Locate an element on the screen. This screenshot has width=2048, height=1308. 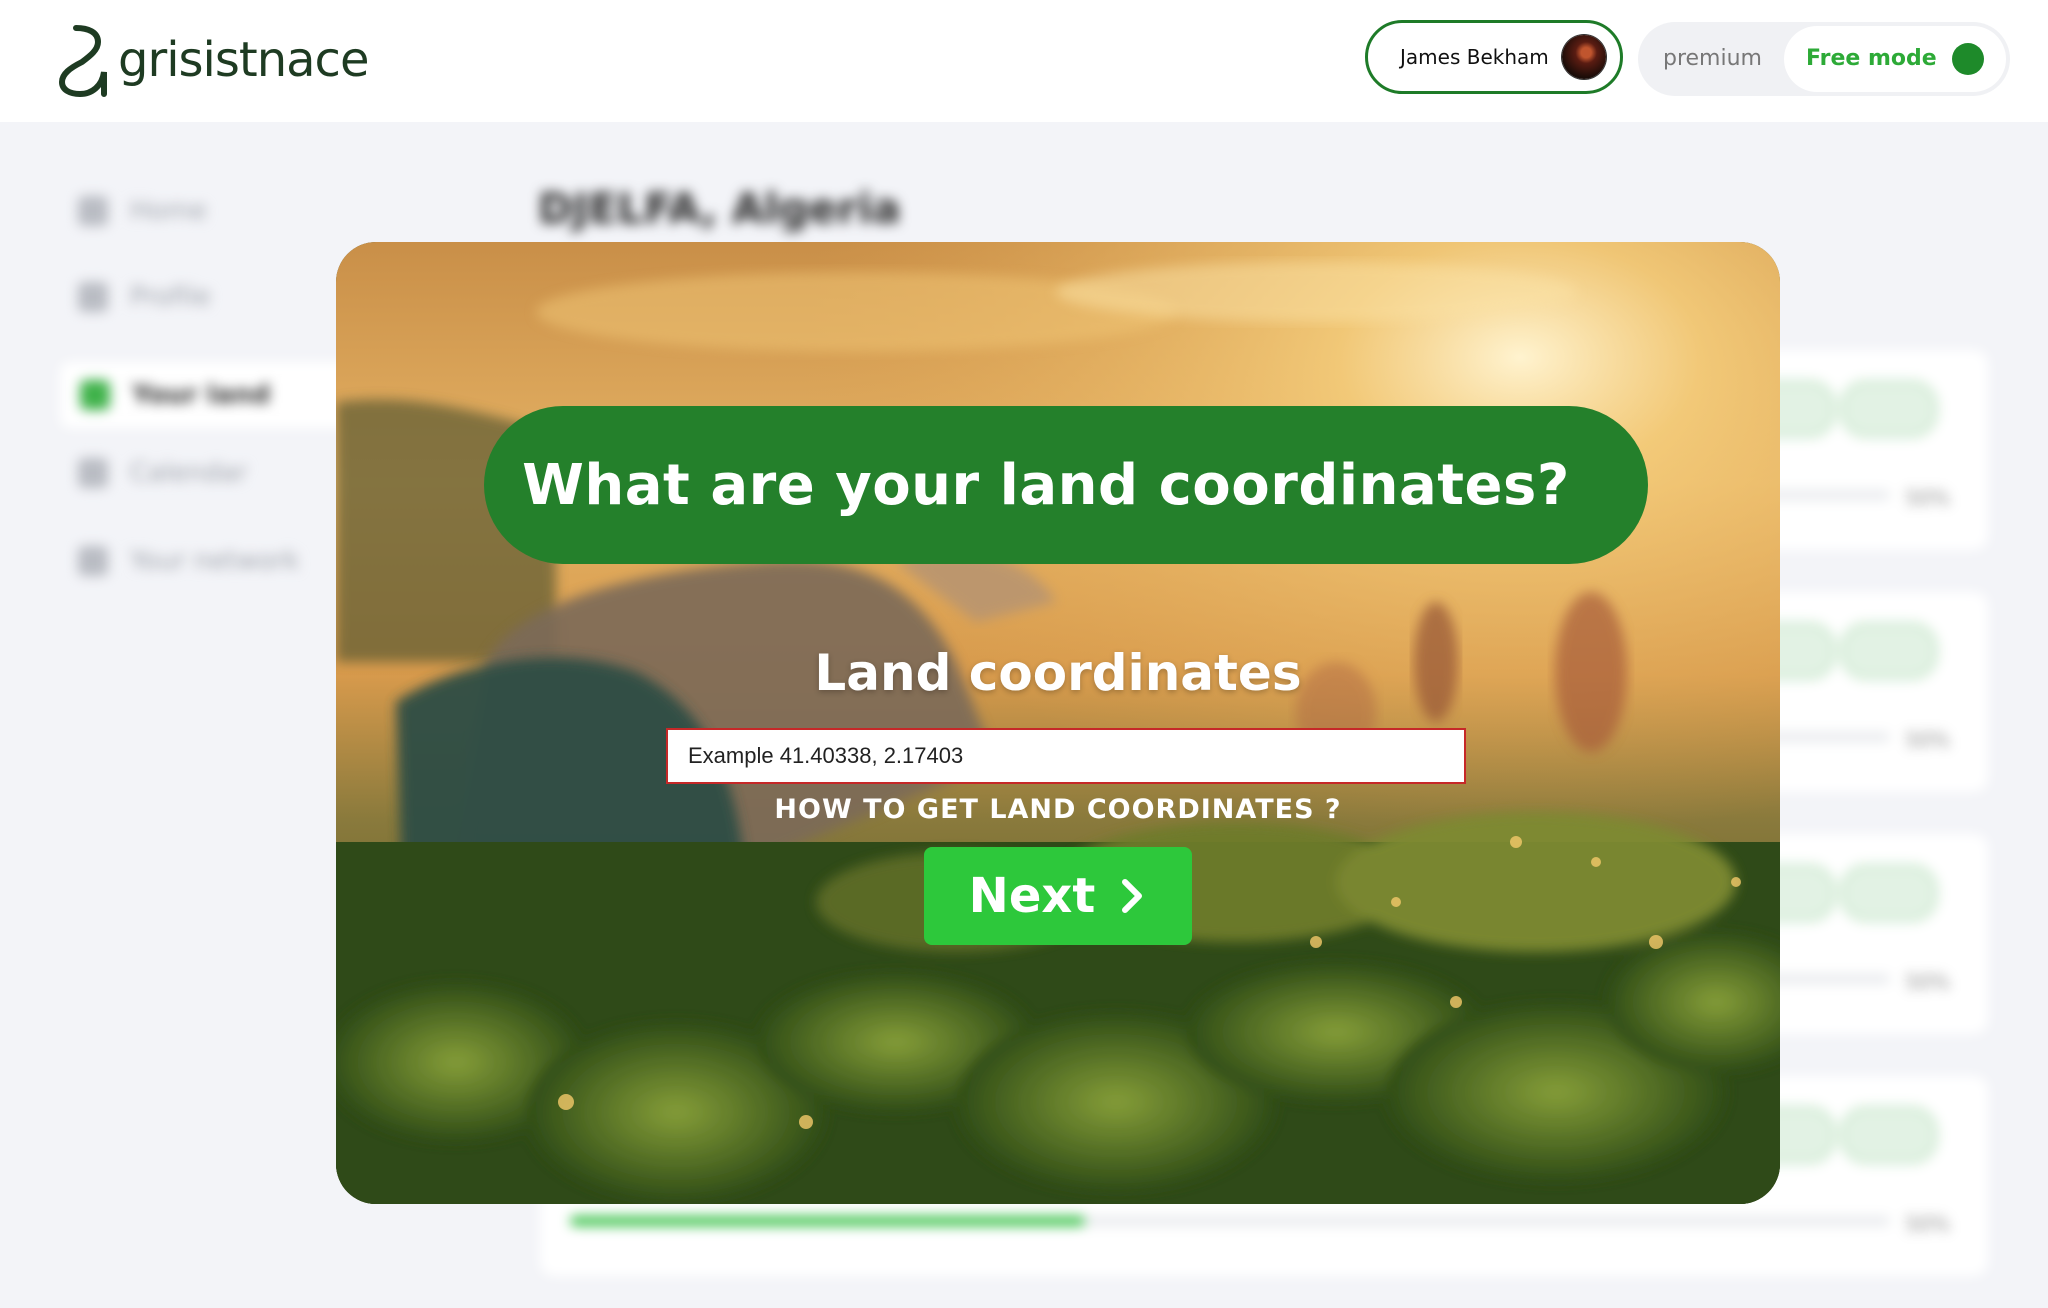
how-to-get-coordinates-link: HOW TO GET LAND COORDINATES ? is located at coordinates (1058, 809).